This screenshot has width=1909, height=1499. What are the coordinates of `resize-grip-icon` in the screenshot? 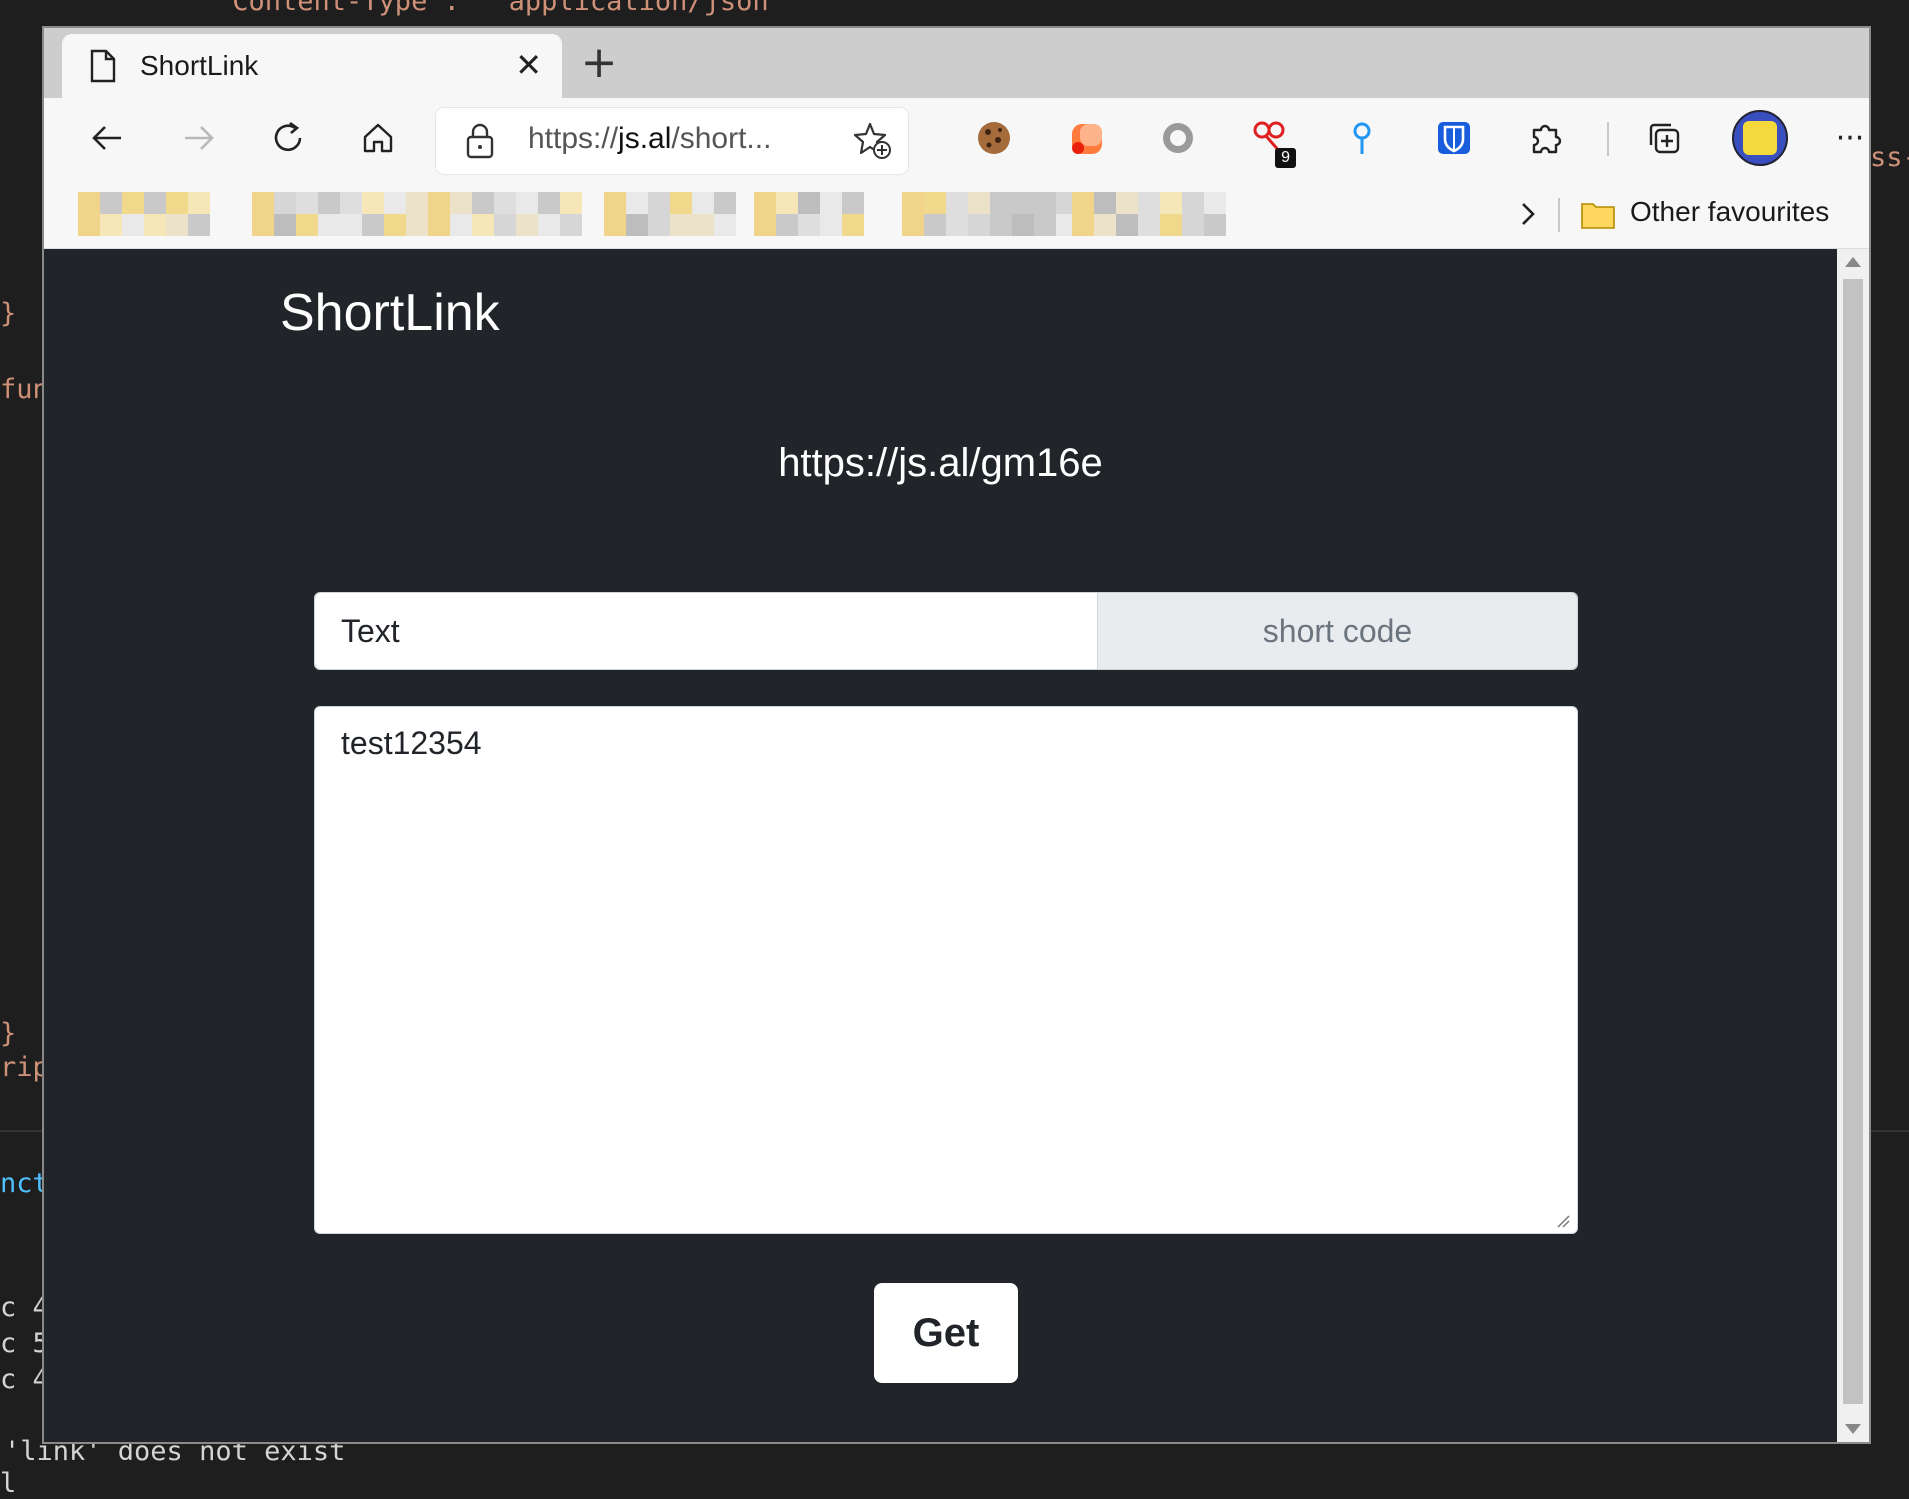 It's located at (1563, 1221).